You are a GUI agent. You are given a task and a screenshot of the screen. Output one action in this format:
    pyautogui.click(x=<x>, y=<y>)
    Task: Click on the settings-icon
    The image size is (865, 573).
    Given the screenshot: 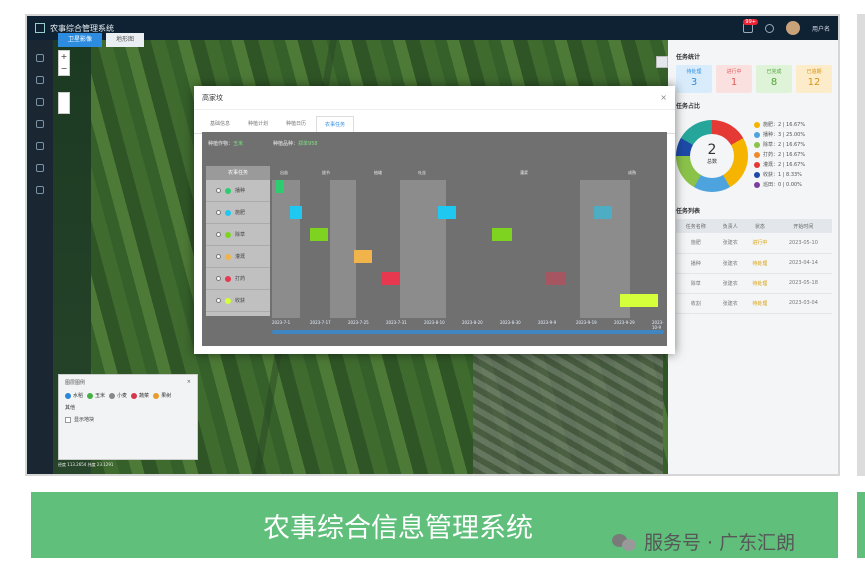 What is the action you would take?
    pyautogui.click(x=40, y=124)
    